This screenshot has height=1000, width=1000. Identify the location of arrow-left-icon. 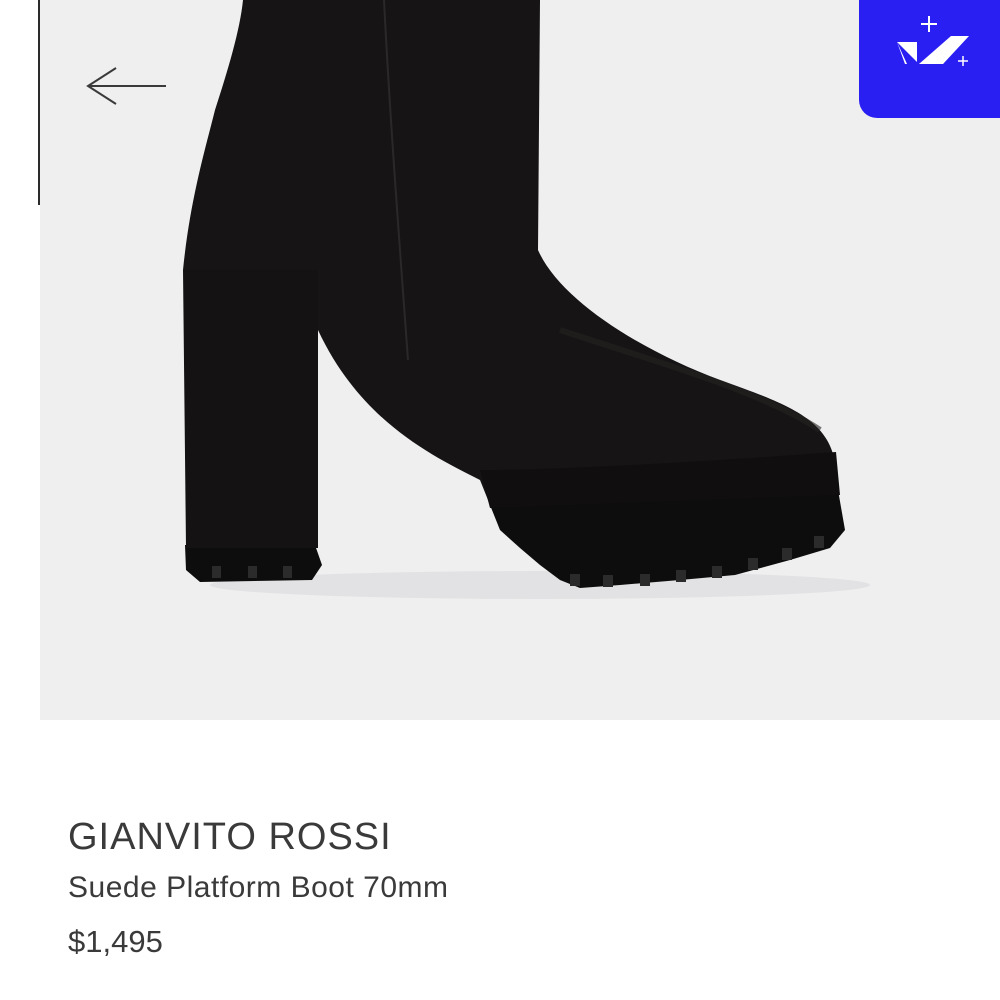
(126, 86).